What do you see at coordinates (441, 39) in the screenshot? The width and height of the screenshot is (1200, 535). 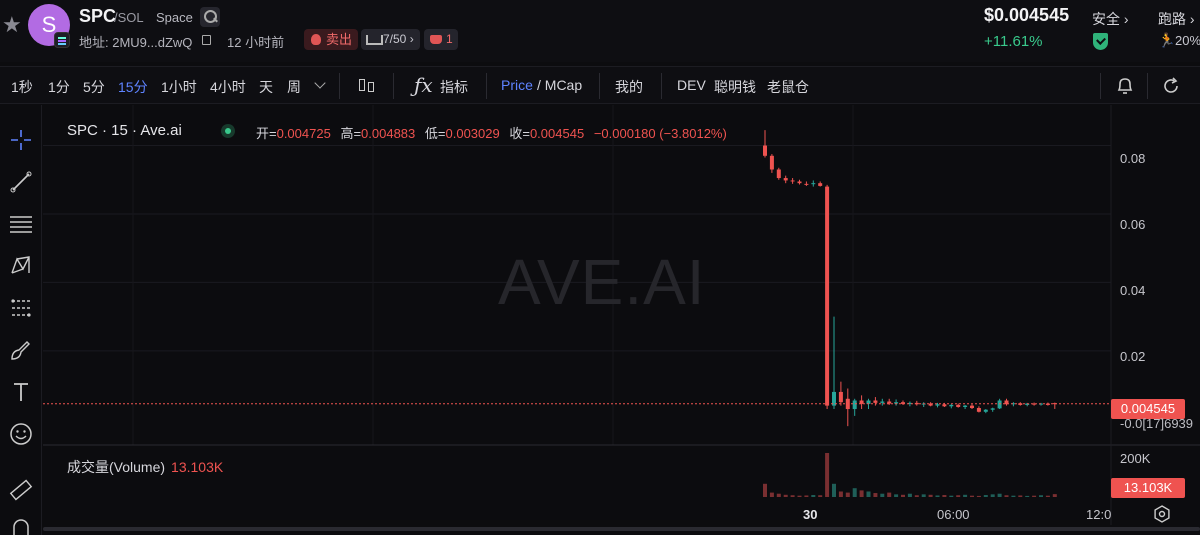 I see `rug-badge: 1` at bounding box center [441, 39].